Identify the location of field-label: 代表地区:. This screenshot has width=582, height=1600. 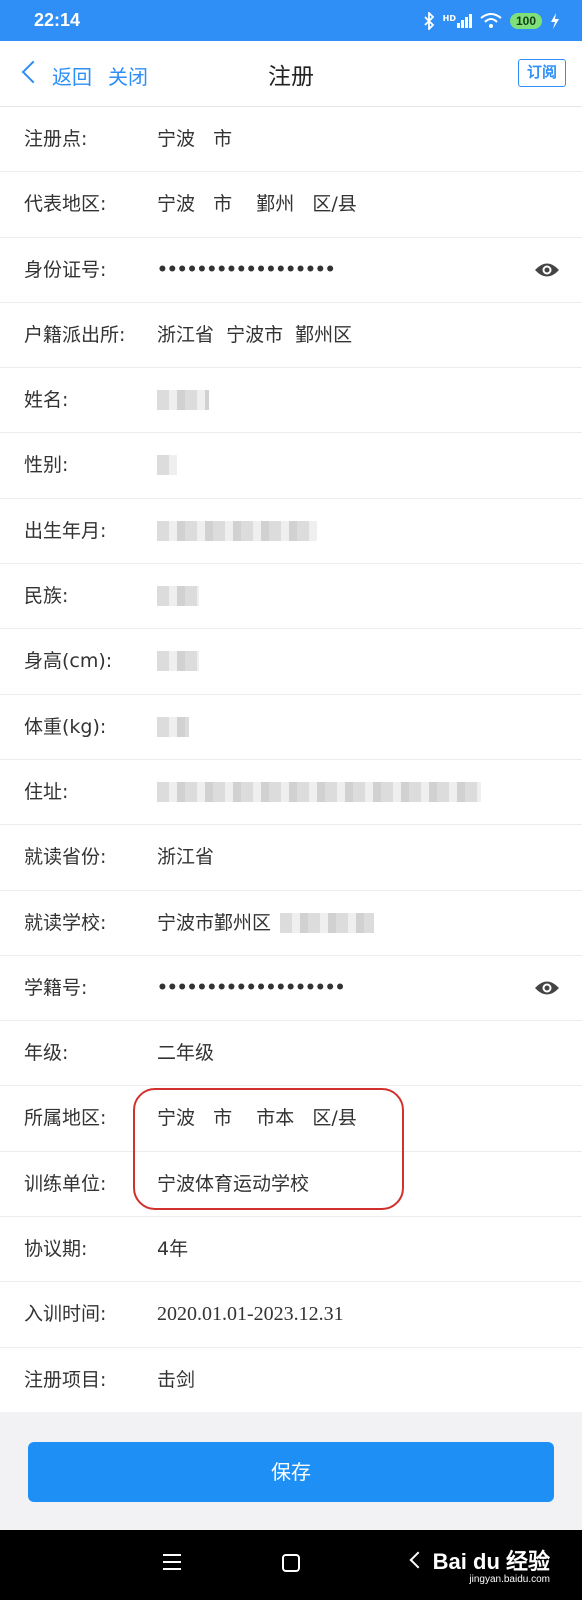
(65, 204).